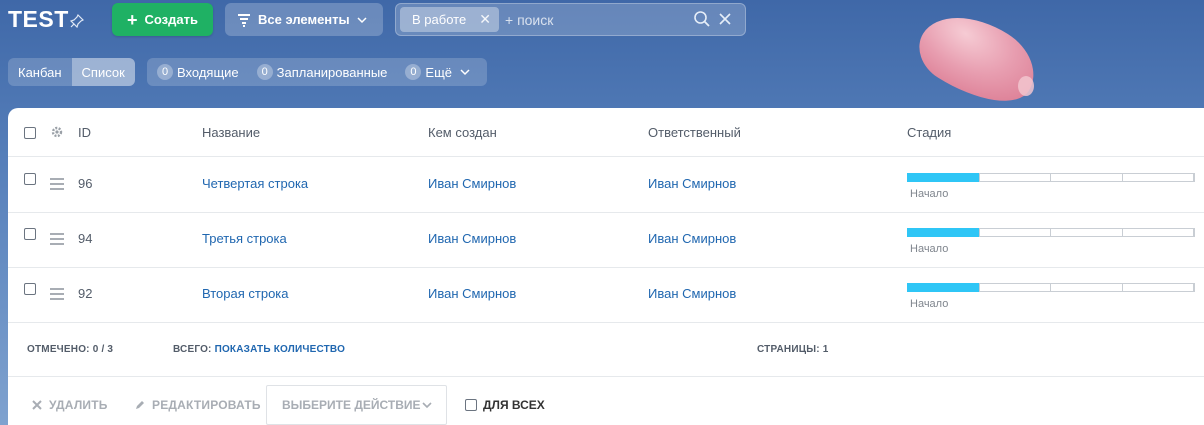  What do you see at coordinates (77, 21) in the screenshot?
I see `pin-icon` at bounding box center [77, 21].